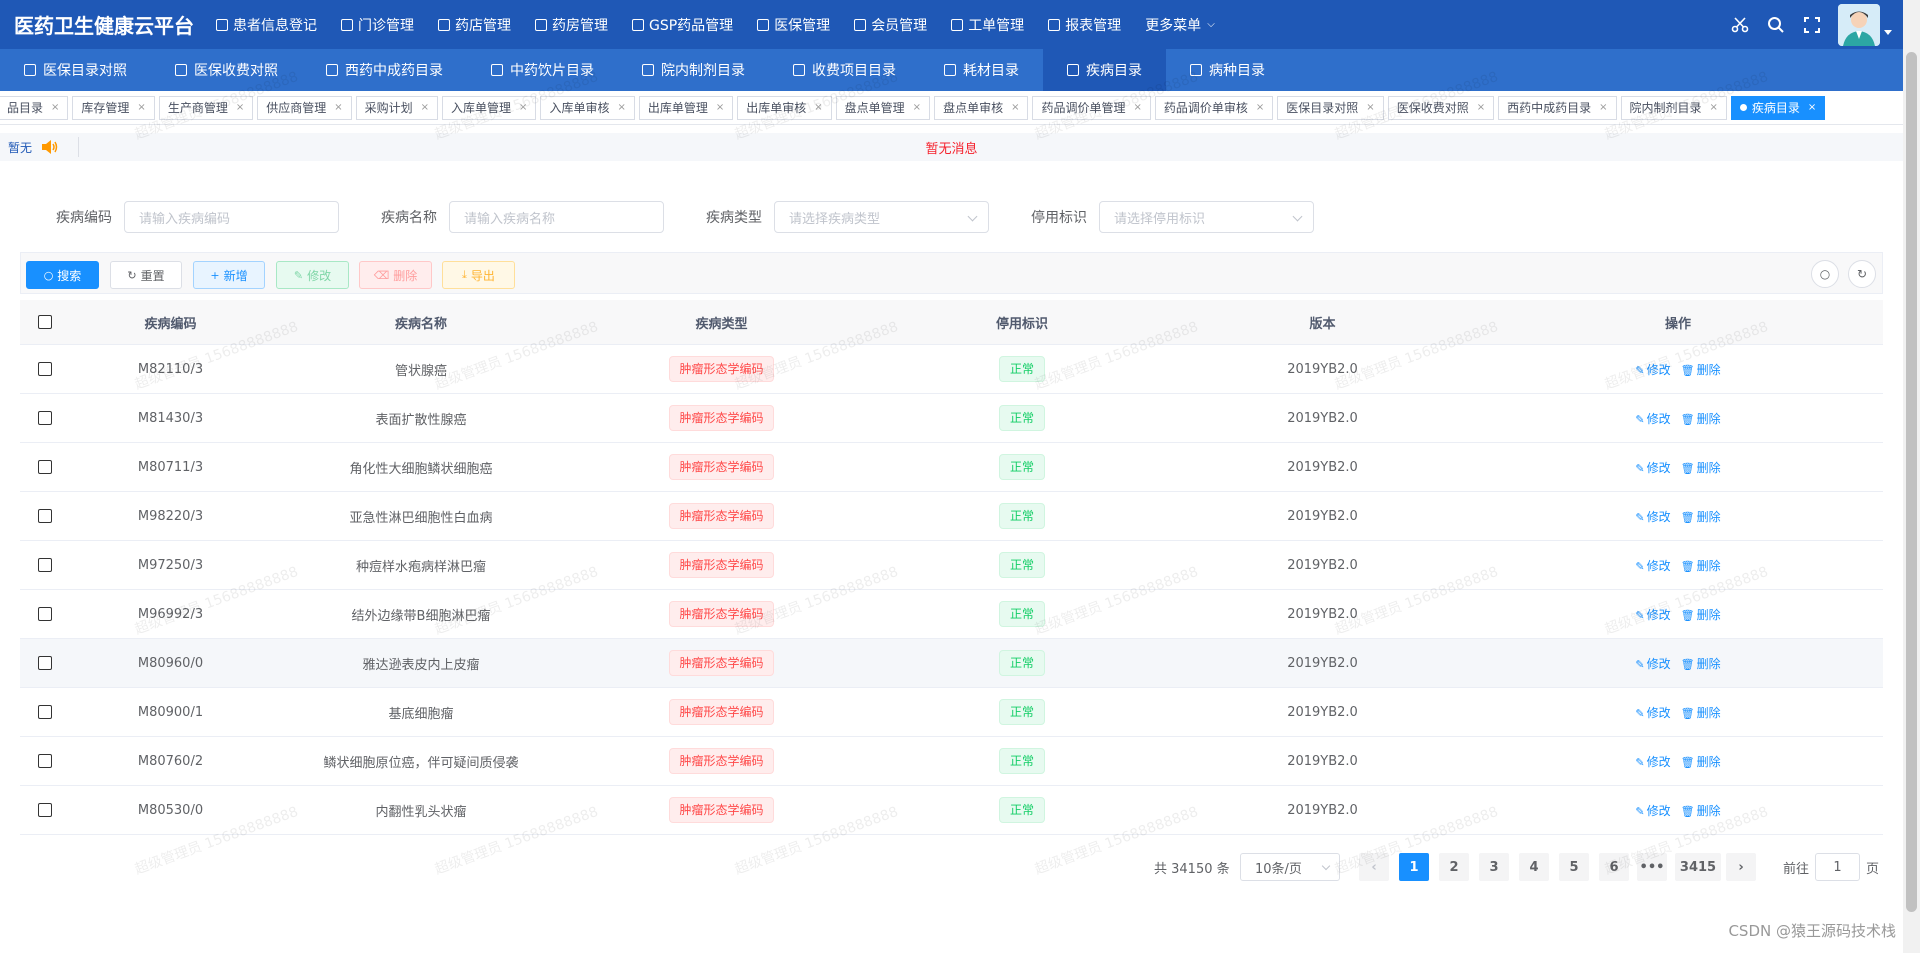  Describe the element at coordinates (1084, 25) in the screenshot. I see `top-menu-item: 报表管理` at that location.